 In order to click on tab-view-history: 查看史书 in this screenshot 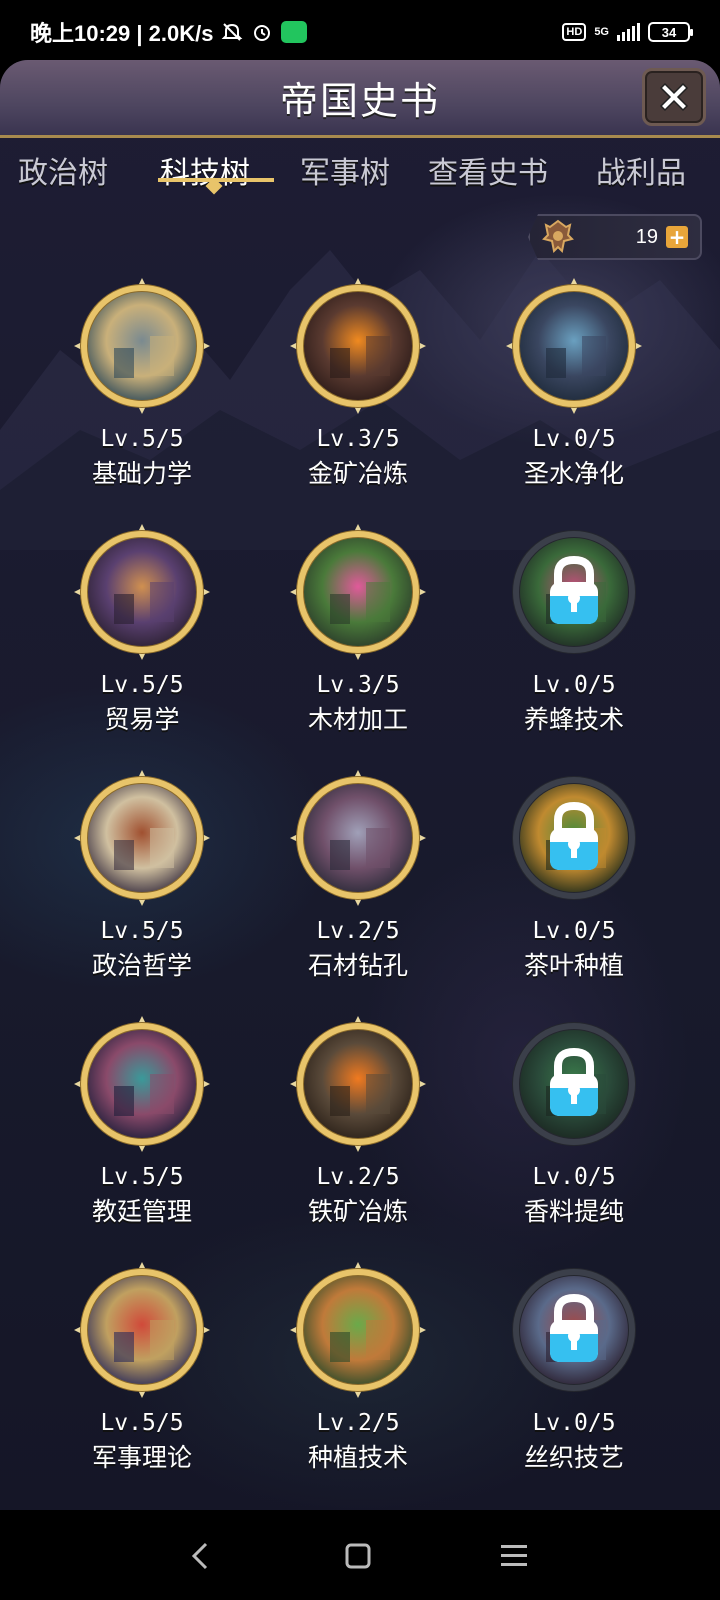, I will do `click(488, 170)`.